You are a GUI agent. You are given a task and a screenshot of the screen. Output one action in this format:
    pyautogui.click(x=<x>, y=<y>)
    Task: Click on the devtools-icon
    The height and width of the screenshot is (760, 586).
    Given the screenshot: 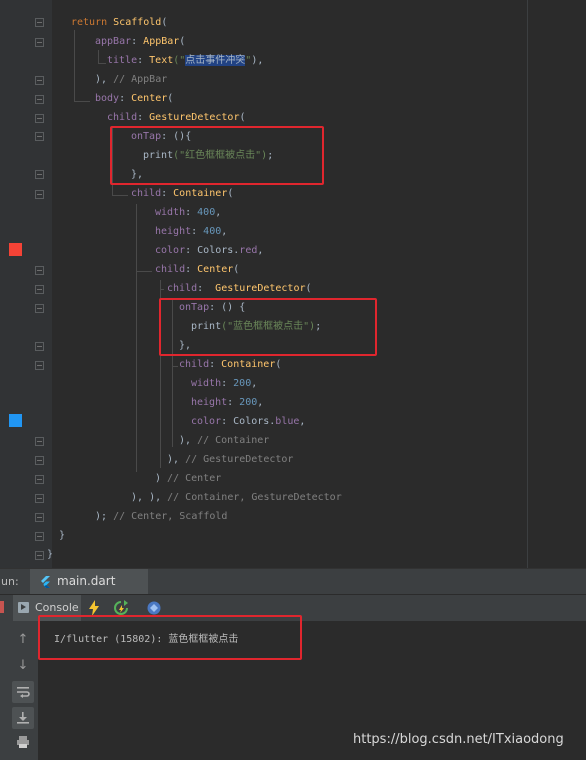 What is the action you would take?
    pyautogui.click(x=154, y=608)
    